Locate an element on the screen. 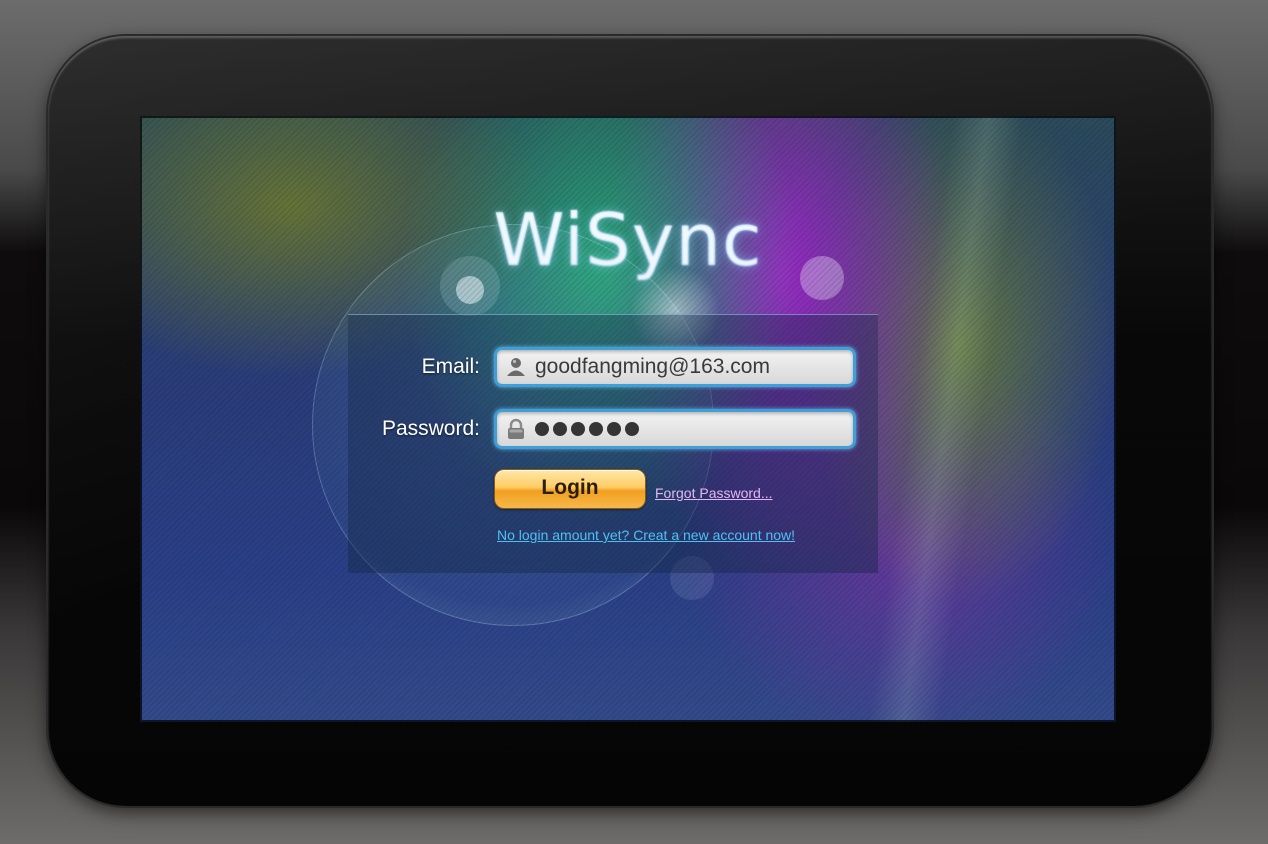 The height and width of the screenshot is (844, 1268). app-logo: WiSync is located at coordinates (628, 240).